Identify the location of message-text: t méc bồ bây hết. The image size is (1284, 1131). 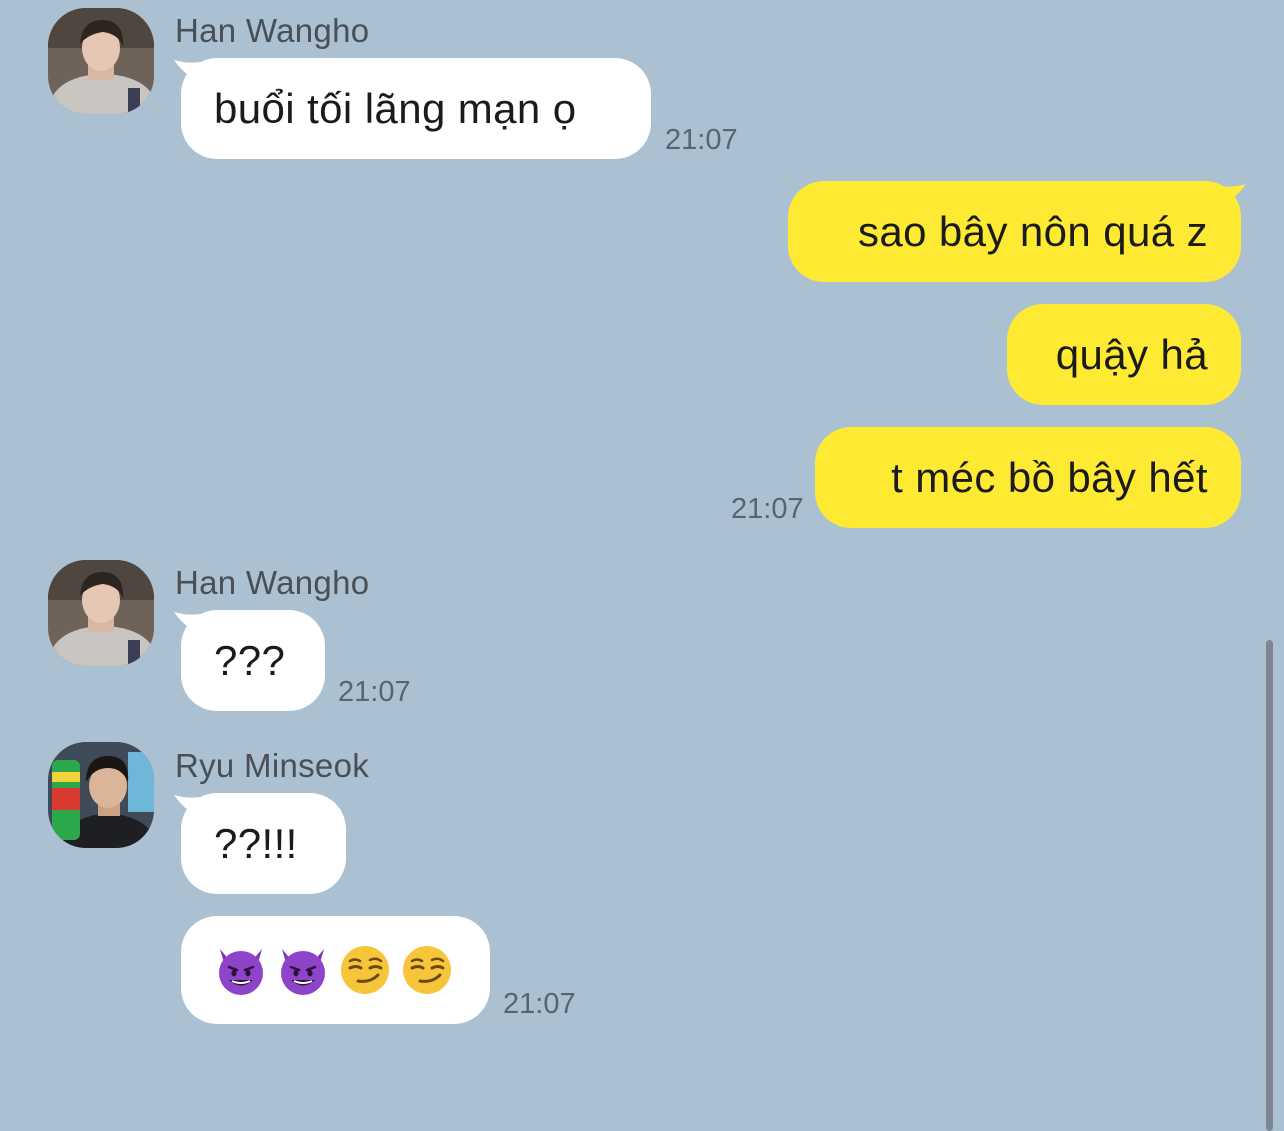
(1049, 477).